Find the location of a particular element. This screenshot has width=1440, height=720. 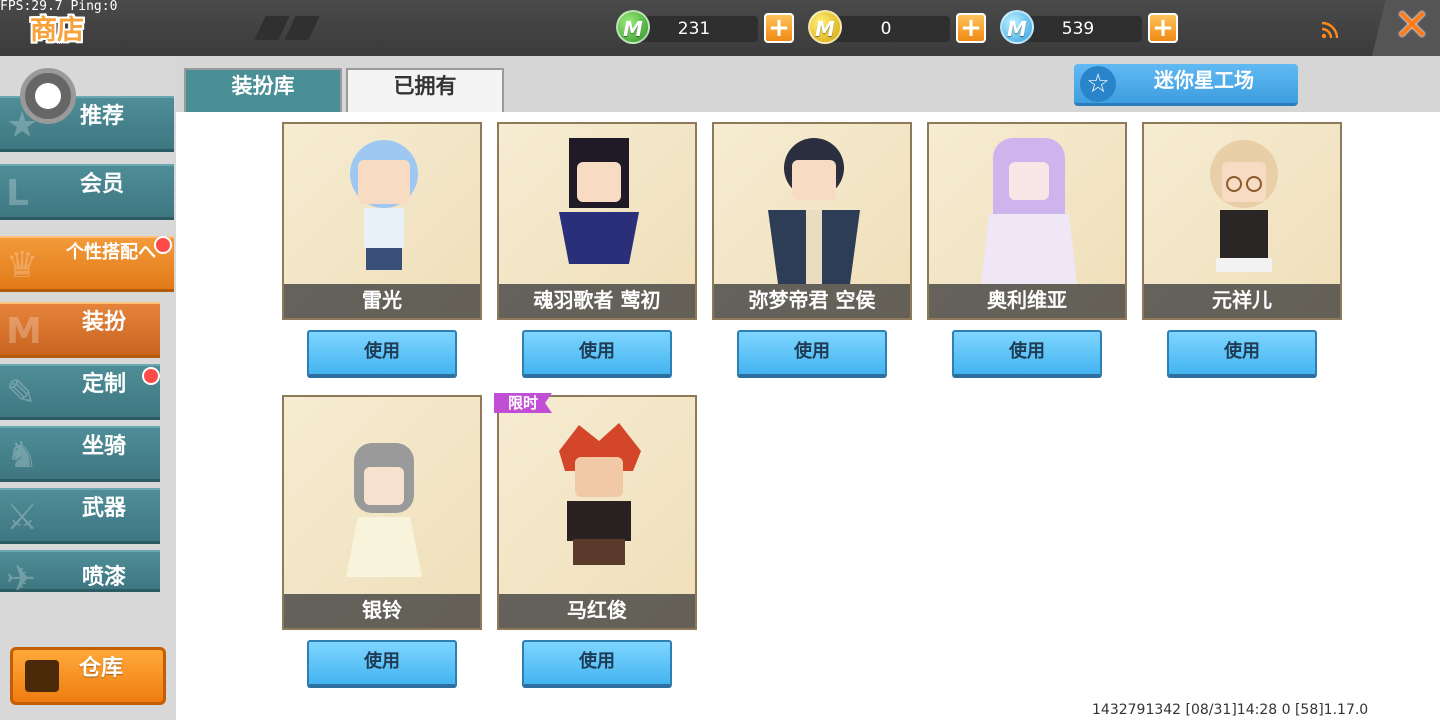

item-name: 弥梦帝君 空侯 is located at coordinates (812, 300).